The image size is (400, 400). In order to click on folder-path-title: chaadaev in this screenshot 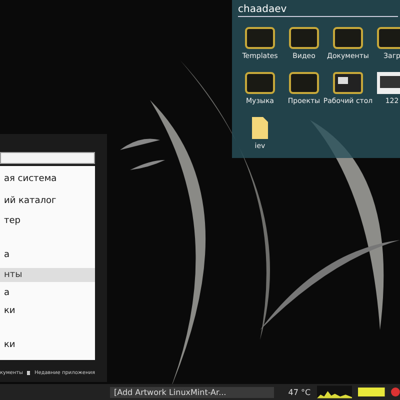, I will do `click(318, 10)`.